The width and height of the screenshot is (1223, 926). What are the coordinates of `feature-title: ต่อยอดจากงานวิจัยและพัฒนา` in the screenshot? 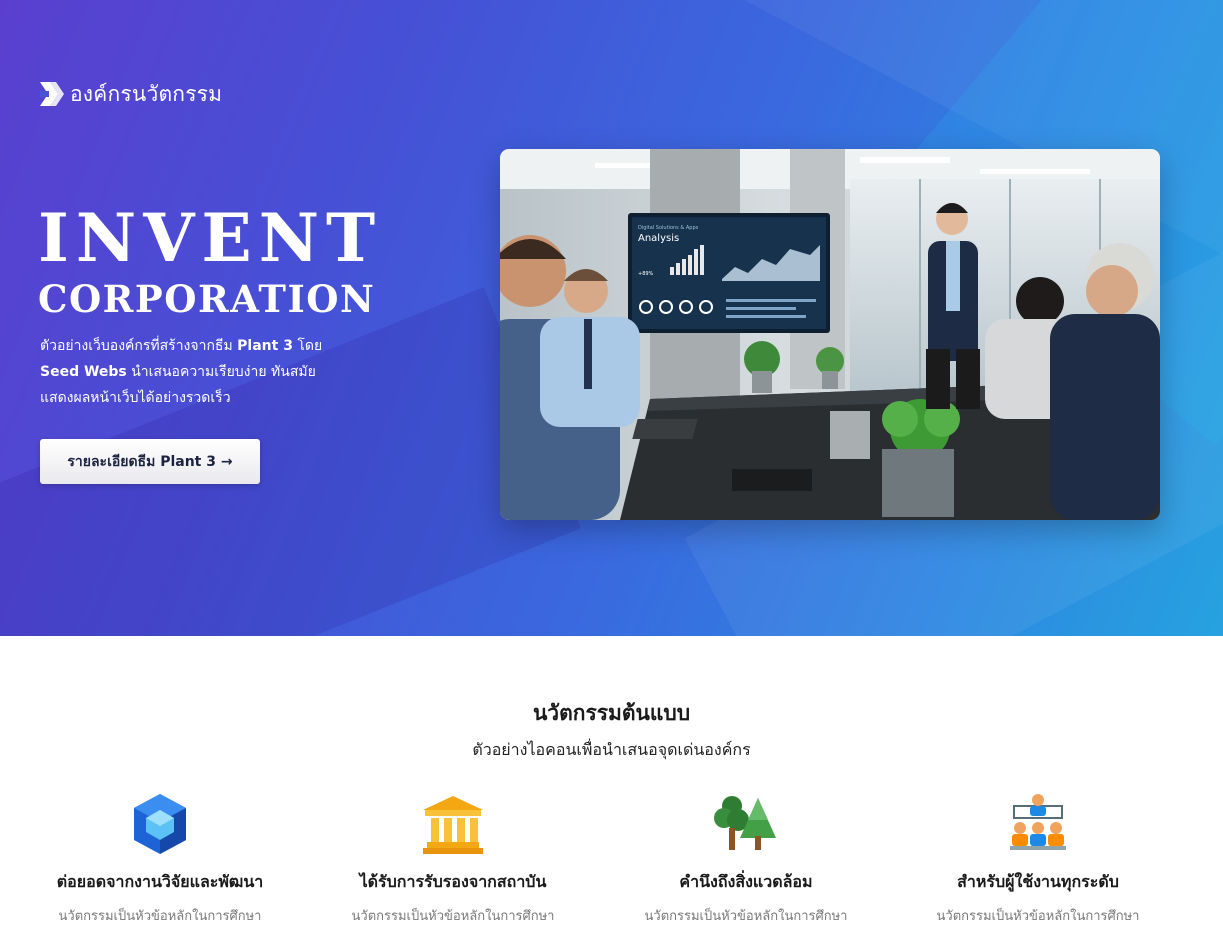 It's located at (160, 881).